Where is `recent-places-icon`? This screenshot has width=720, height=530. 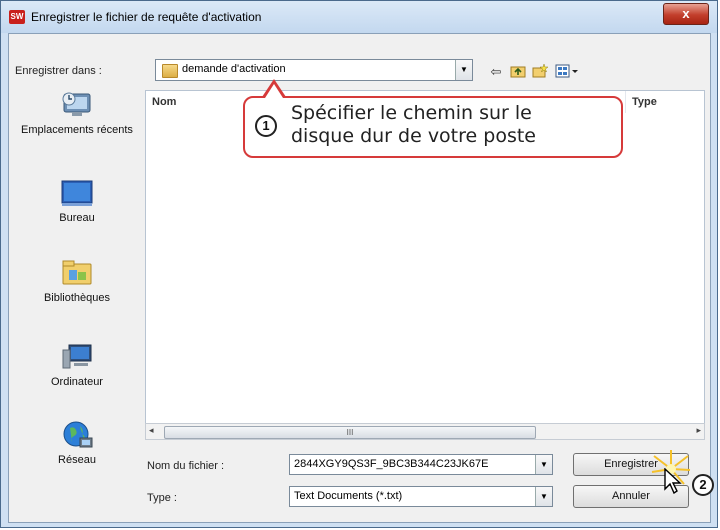
recent-places-icon is located at coordinates (77, 105).